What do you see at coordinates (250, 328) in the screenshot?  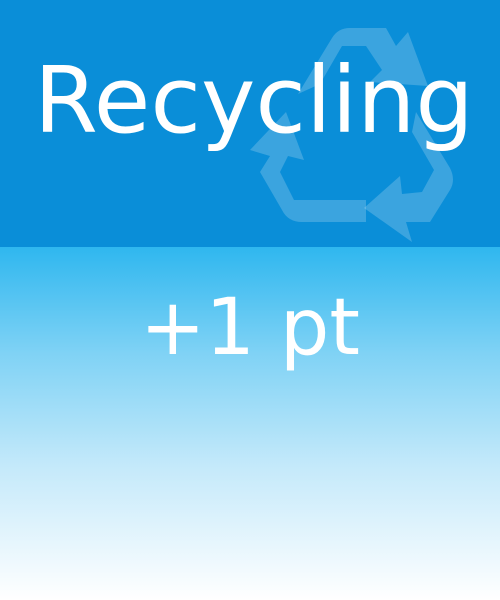 I see `points-value: +1 pt` at bounding box center [250, 328].